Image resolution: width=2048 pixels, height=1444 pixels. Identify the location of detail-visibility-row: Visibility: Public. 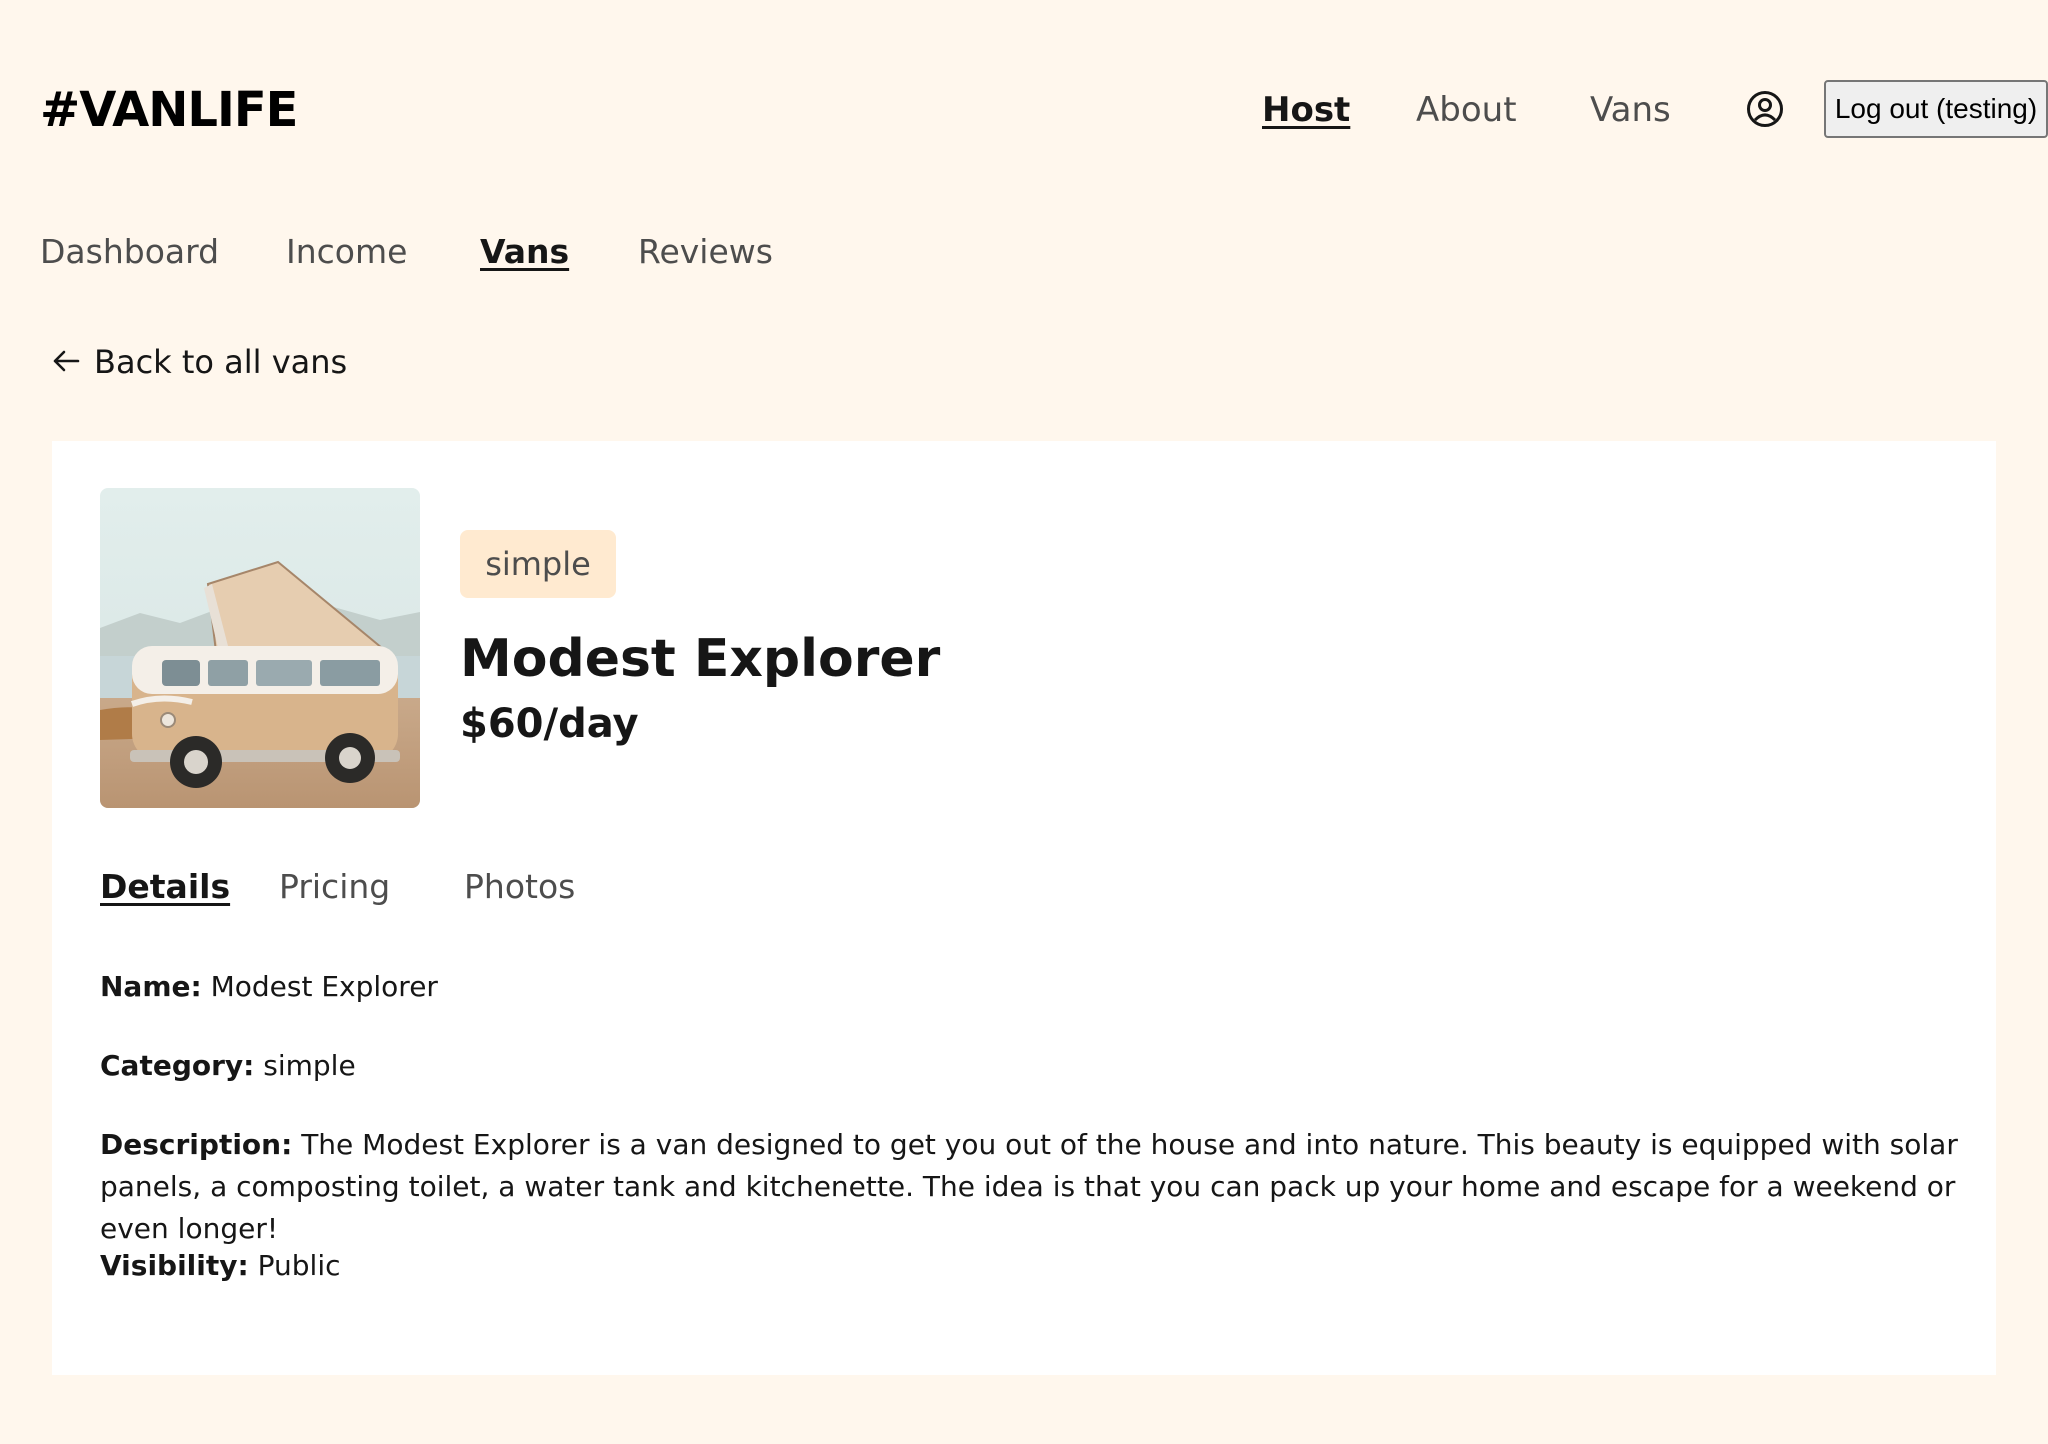
(1030, 1266).